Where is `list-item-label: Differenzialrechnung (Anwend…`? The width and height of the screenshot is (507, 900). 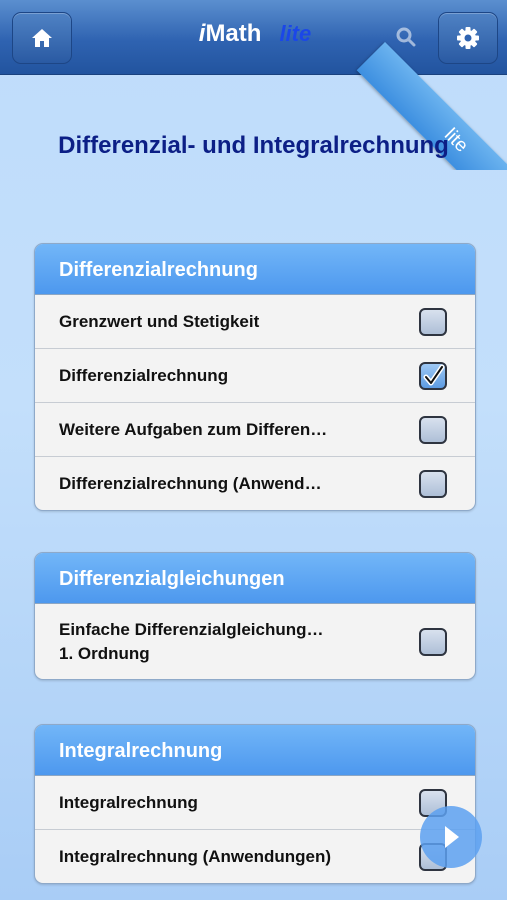
list-item-label: Differenzialrechnung (Anwend… is located at coordinates (190, 483).